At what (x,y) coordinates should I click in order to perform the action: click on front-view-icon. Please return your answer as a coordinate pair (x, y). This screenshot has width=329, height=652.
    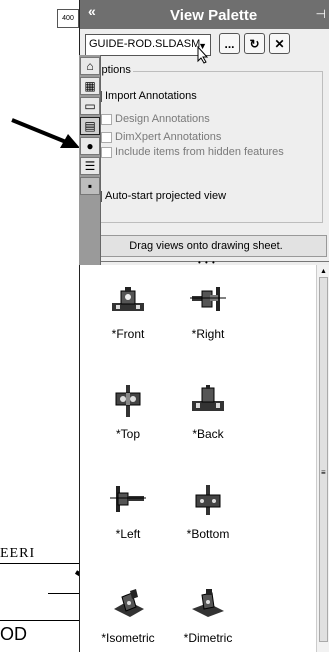
    Looking at the image, I should click on (128, 299).